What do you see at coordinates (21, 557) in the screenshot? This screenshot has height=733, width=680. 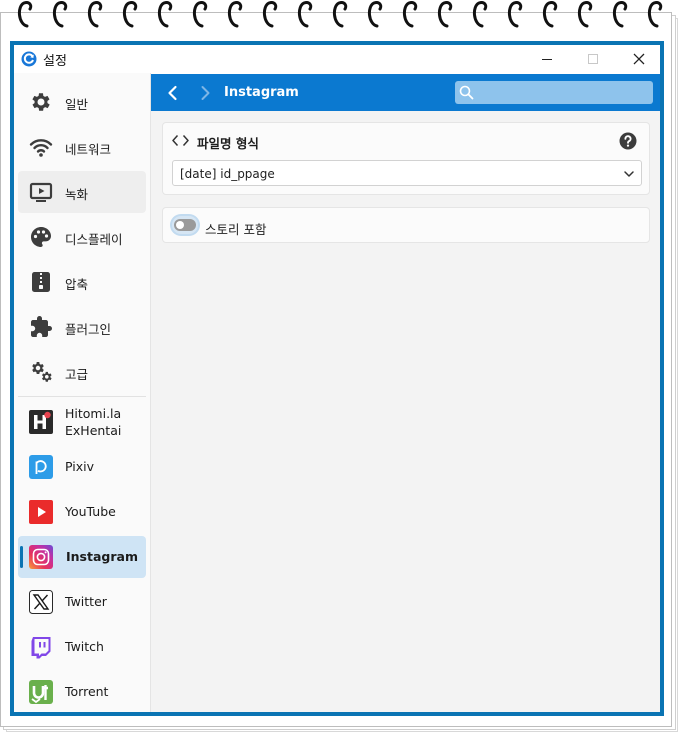 I see `selection-indicator` at bounding box center [21, 557].